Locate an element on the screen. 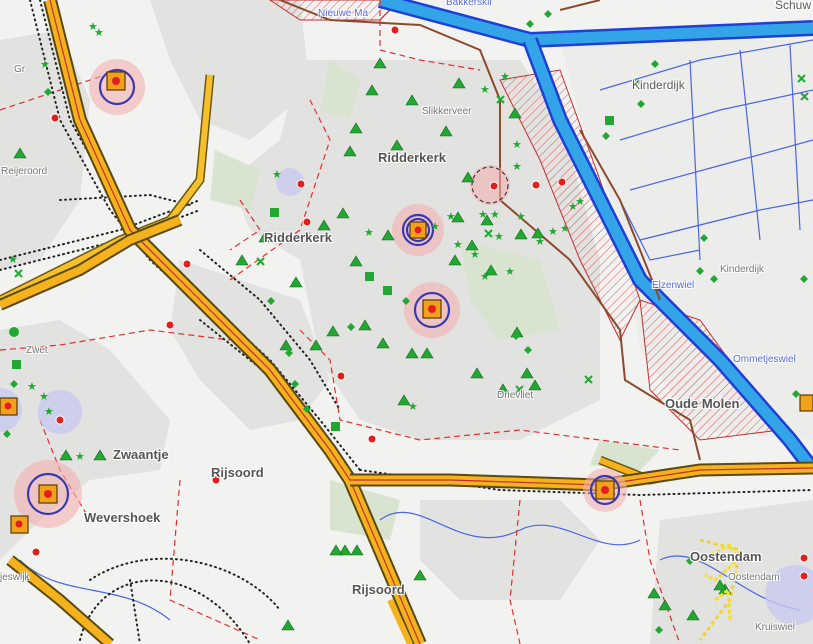  label-rijsoord-north: Rijsoord is located at coordinates (237, 472).